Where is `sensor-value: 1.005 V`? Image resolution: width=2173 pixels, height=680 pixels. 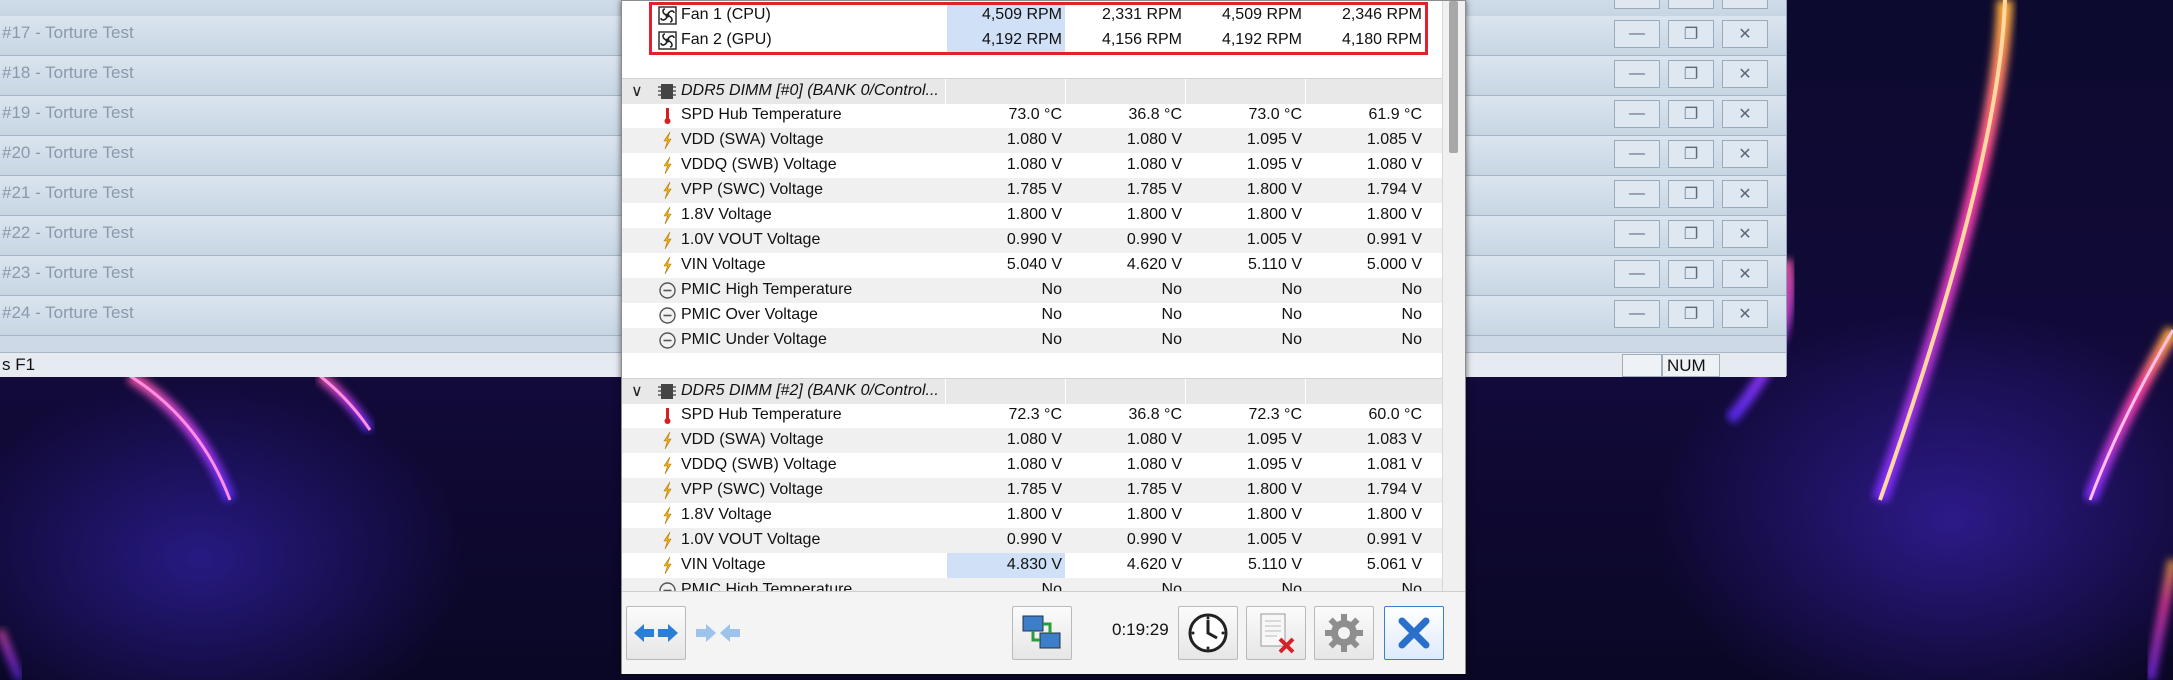
sensor-value: 1.005 V is located at coordinates (1274, 239).